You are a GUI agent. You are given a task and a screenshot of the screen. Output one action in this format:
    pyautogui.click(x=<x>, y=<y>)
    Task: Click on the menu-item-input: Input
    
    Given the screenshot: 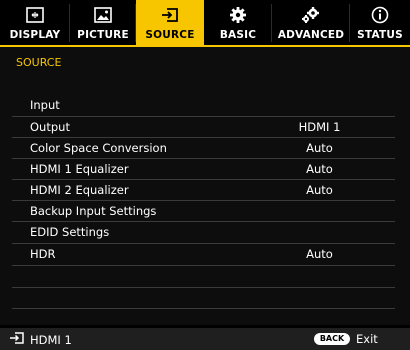 What is the action you would take?
    pyautogui.click(x=203, y=104)
    